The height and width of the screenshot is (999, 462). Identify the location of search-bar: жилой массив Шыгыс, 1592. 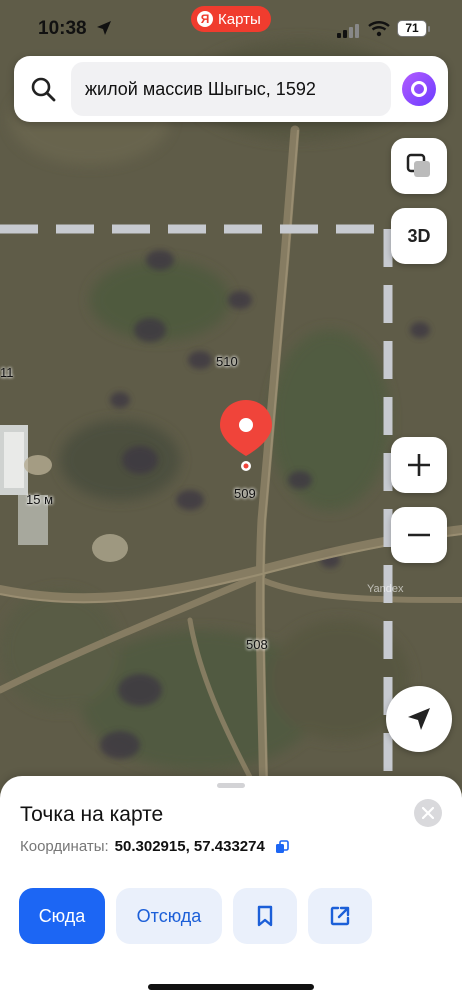
(231, 89).